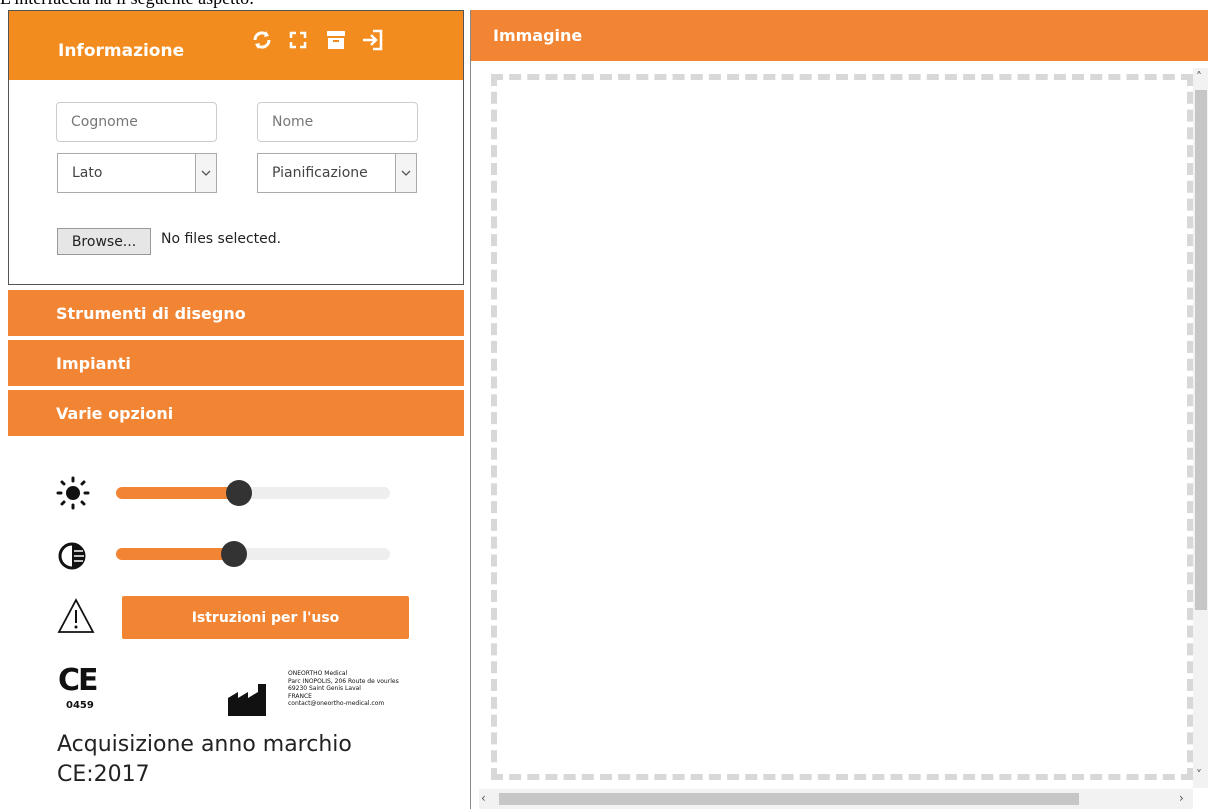  What do you see at coordinates (127, 4) in the screenshot?
I see `caption-text: L'interfaccia ha il seguente aspetto:` at bounding box center [127, 4].